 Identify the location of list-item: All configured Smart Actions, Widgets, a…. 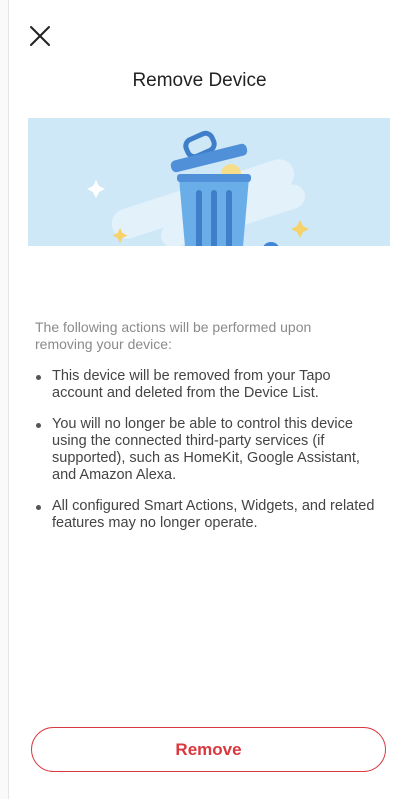
(205, 515).